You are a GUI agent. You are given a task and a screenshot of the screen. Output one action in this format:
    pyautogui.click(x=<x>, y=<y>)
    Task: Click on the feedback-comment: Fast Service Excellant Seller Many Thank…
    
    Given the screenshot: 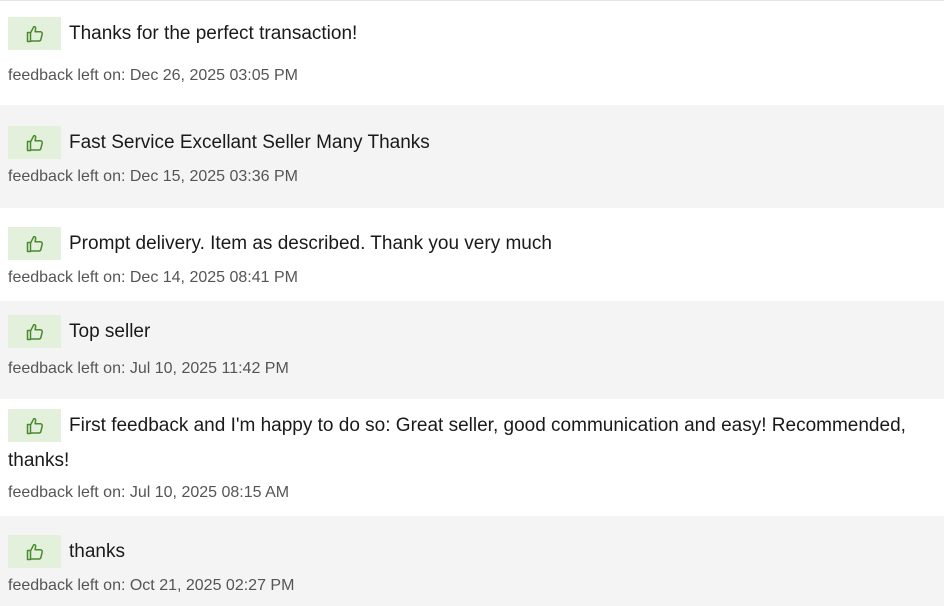 What is the action you would take?
    pyautogui.click(x=249, y=142)
    